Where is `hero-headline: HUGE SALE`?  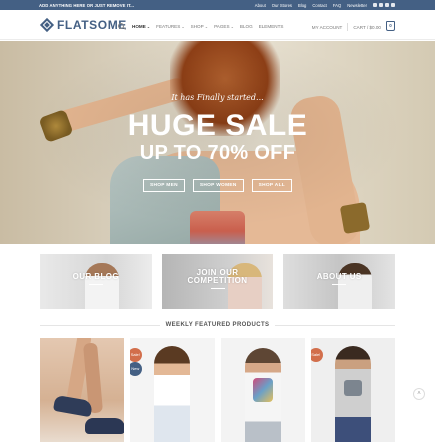 hero-headline: HUGE SALE is located at coordinates (217, 125).